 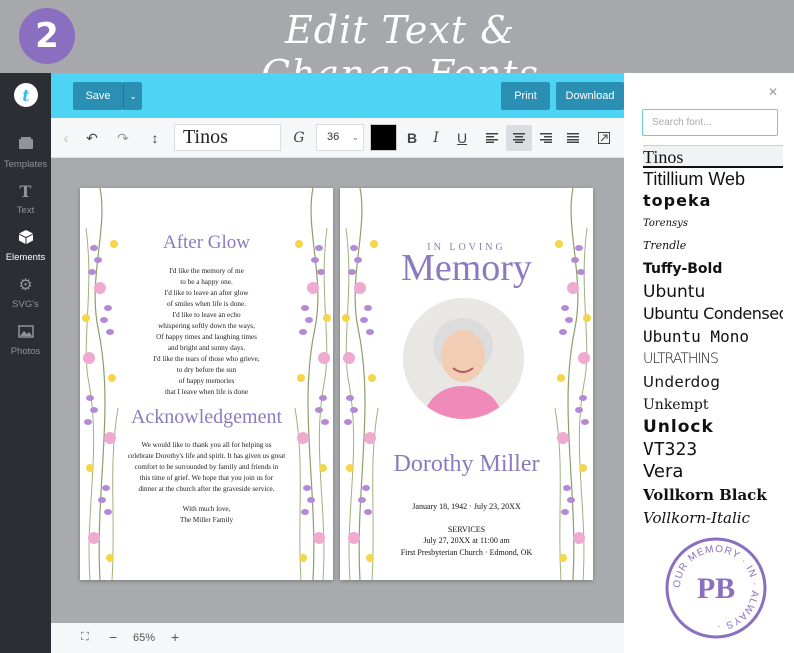 What do you see at coordinates (92, 138) in the screenshot?
I see `undo-icon: ↶` at bounding box center [92, 138].